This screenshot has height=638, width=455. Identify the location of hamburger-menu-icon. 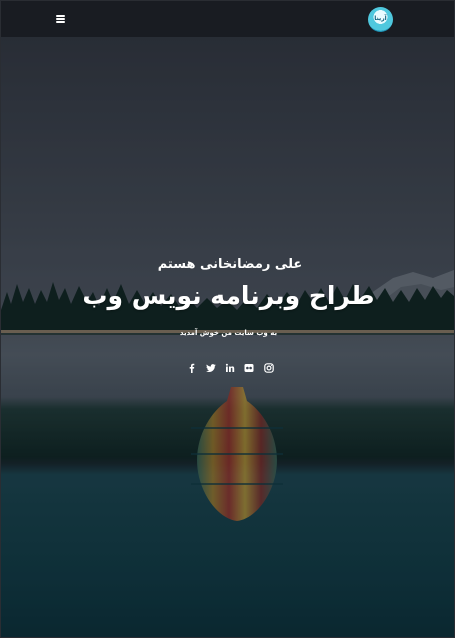
(61, 19).